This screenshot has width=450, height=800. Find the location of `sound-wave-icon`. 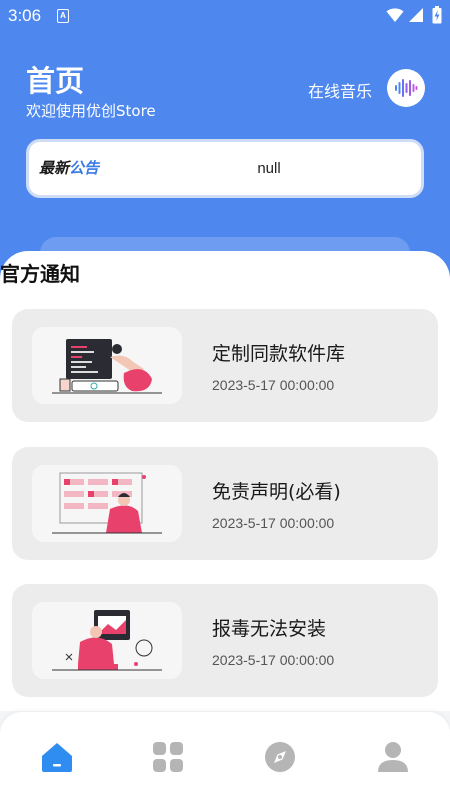

sound-wave-icon is located at coordinates (406, 88).